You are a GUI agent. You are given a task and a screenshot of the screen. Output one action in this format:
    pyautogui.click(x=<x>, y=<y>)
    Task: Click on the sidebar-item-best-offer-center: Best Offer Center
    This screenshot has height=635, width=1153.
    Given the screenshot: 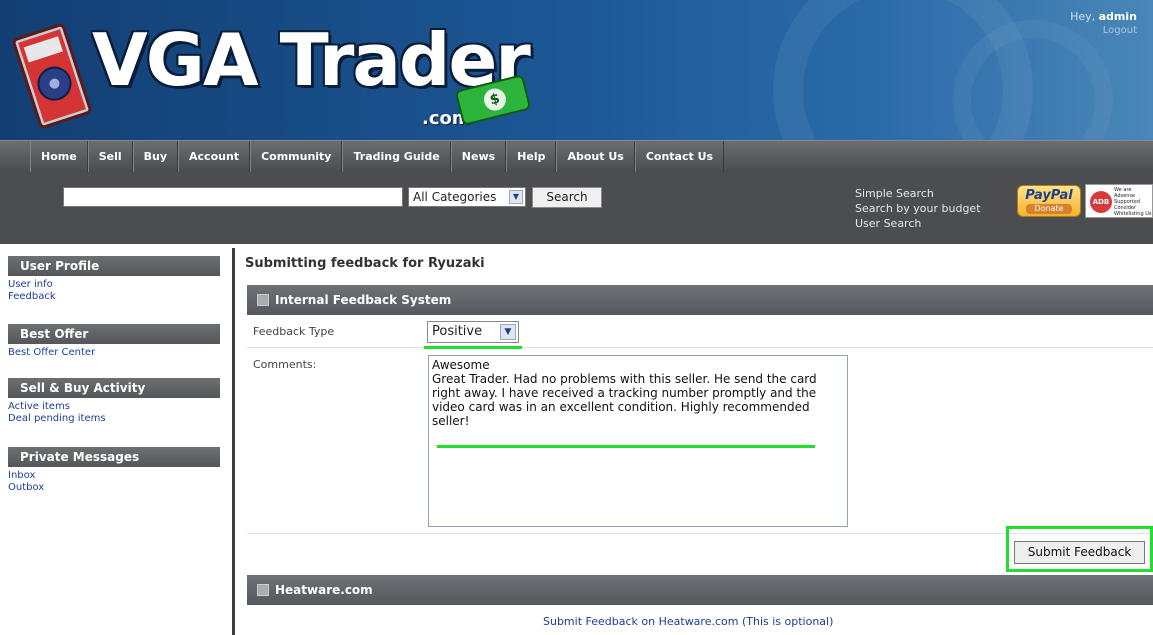 What is the action you would take?
    pyautogui.click(x=114, y=353)
    